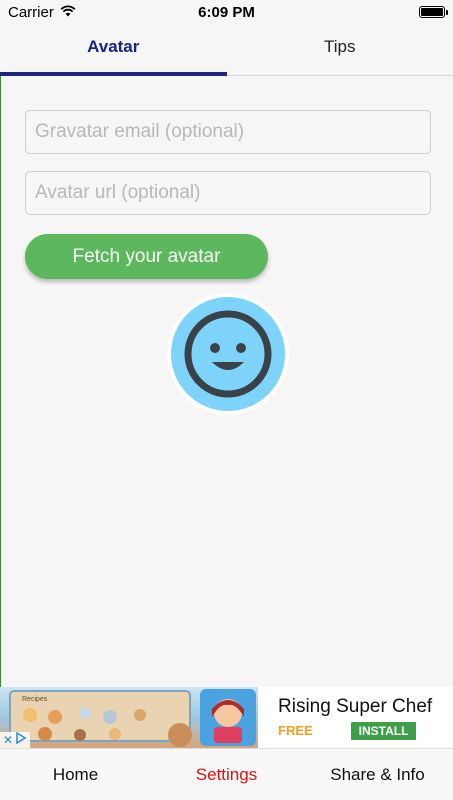  I want to click on nav-settings: Settings, so click(226, 774).